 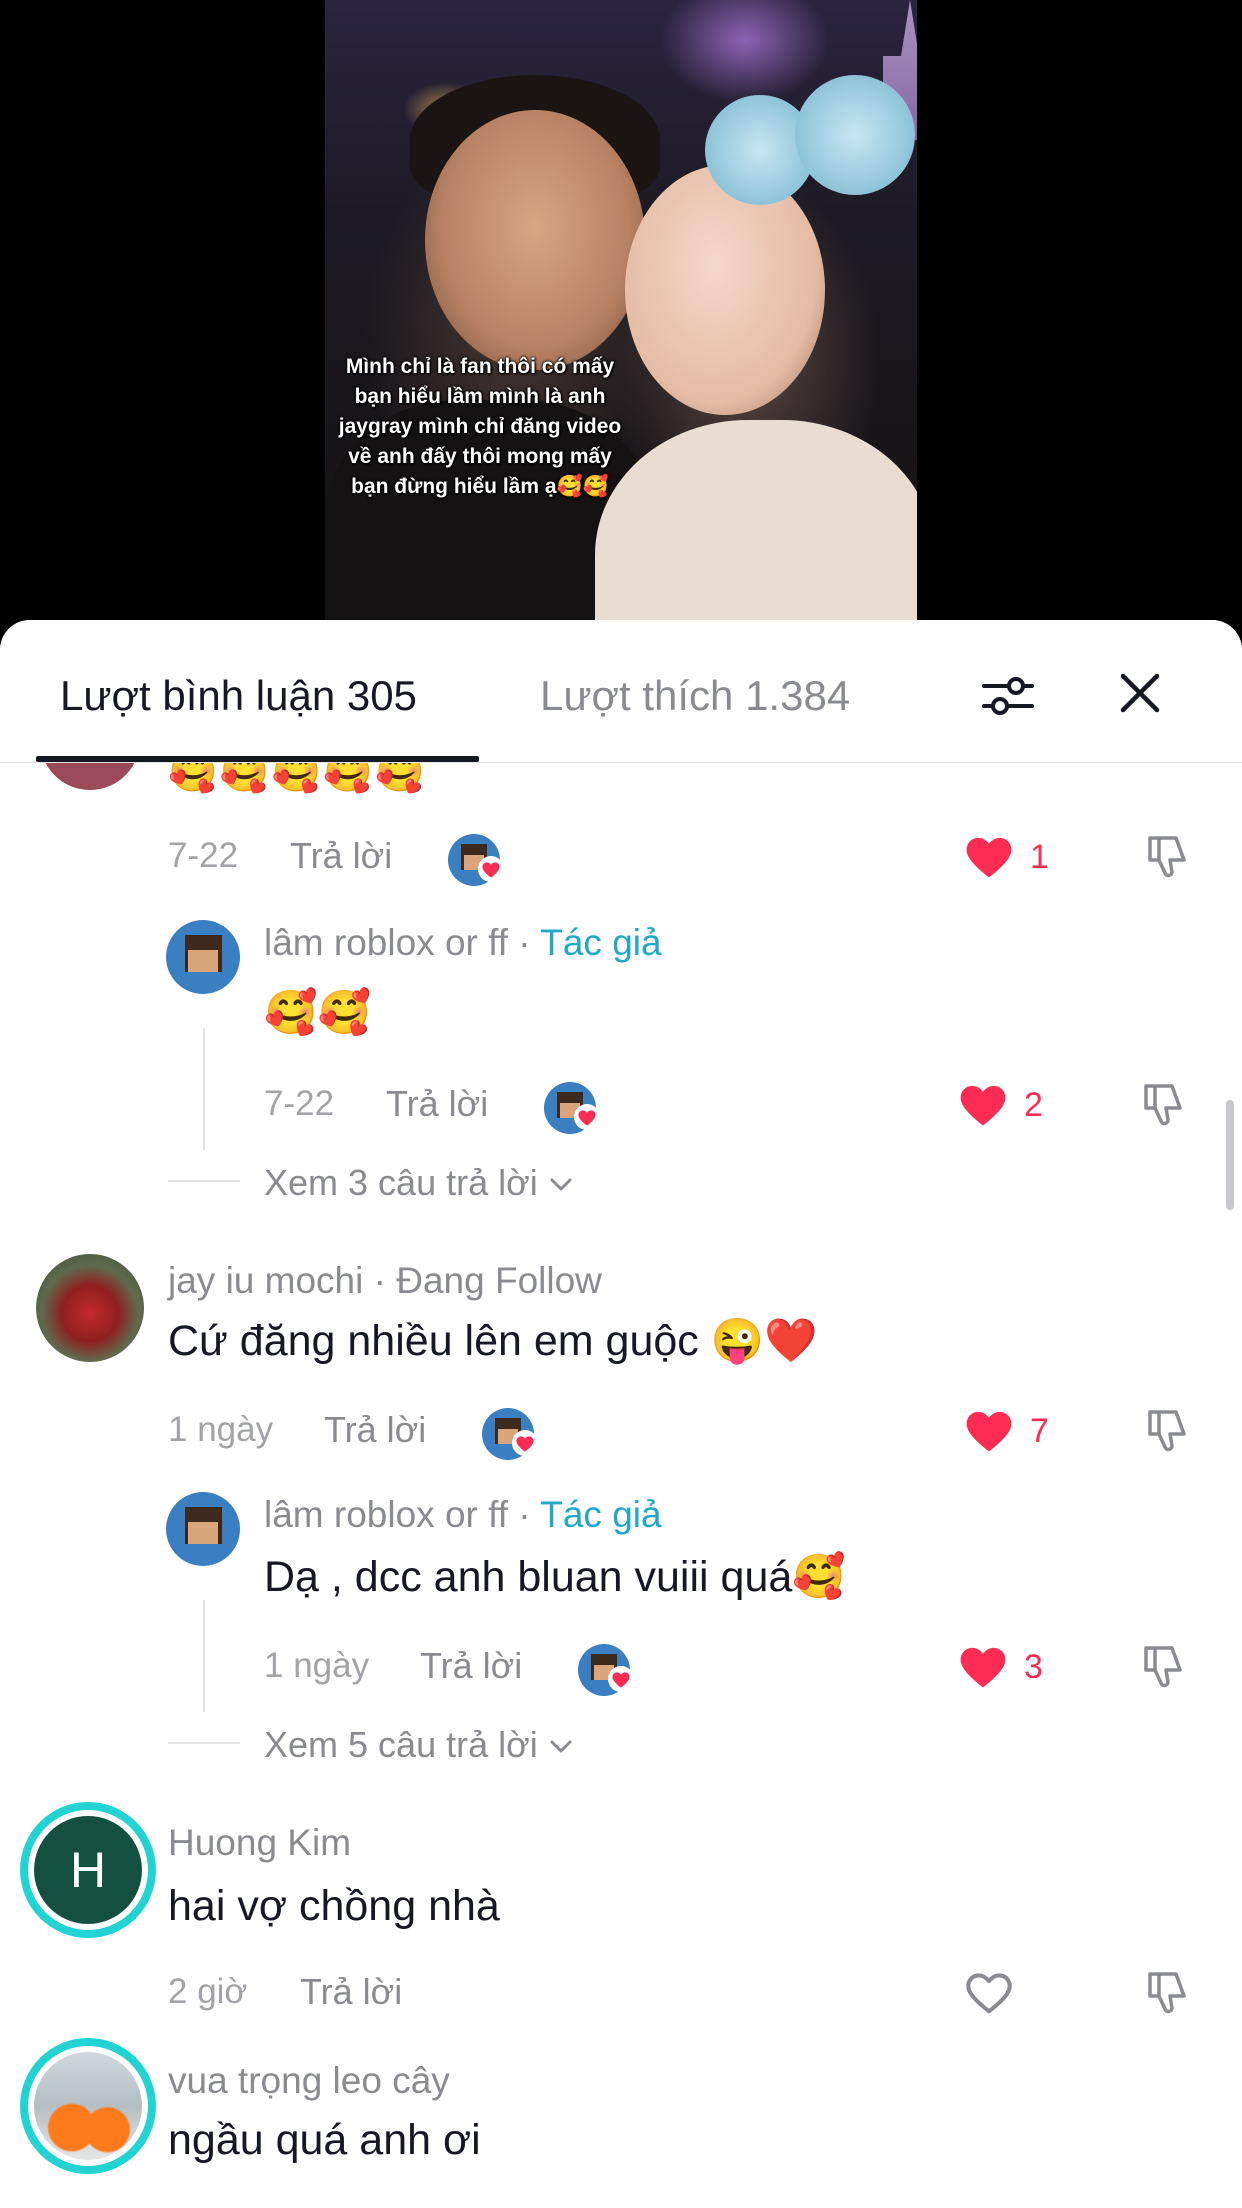 What do you see at coordinates (208, 1991) in the screenshot?
I see `comment-date: 2 giờ` at bounding box center [208, 1991].